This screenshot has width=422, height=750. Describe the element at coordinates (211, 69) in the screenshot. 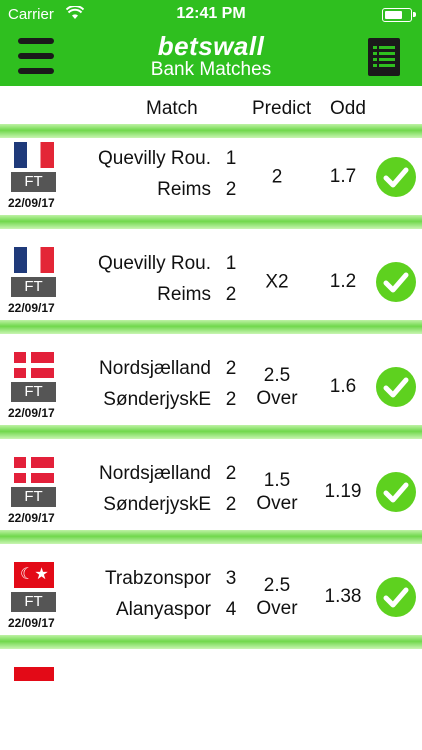

I see `page-title: Bank Matches` at that location.